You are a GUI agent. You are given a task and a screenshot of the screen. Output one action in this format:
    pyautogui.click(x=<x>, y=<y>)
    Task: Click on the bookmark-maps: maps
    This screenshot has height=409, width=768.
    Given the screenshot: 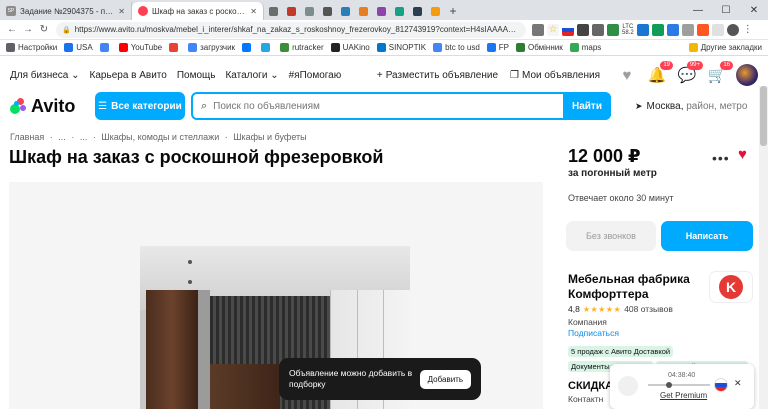 What is the action you would take?
    pyautogui.click(x=585, y=47)
    